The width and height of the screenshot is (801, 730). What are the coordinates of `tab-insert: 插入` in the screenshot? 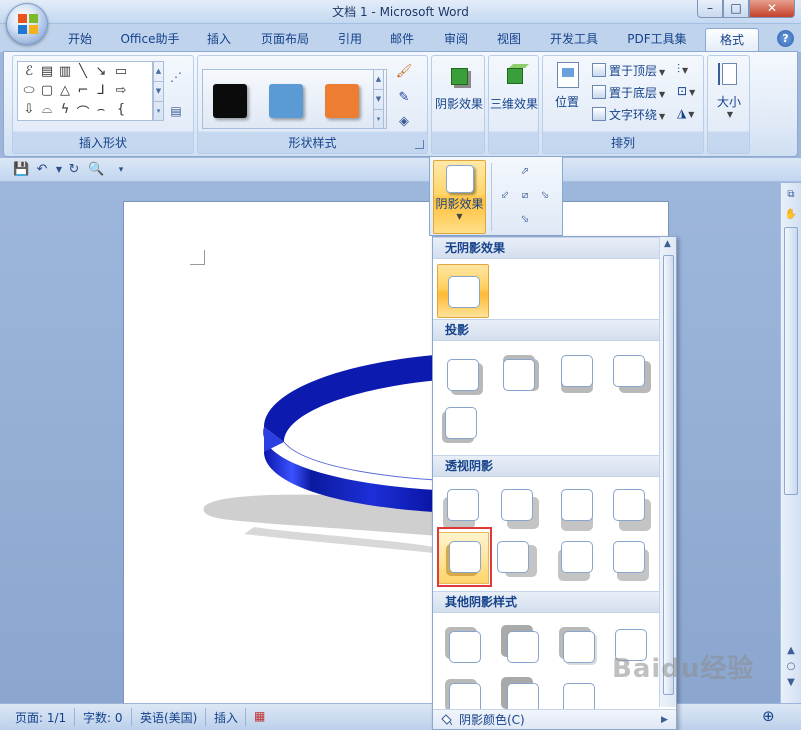 It's located at (219, 40).